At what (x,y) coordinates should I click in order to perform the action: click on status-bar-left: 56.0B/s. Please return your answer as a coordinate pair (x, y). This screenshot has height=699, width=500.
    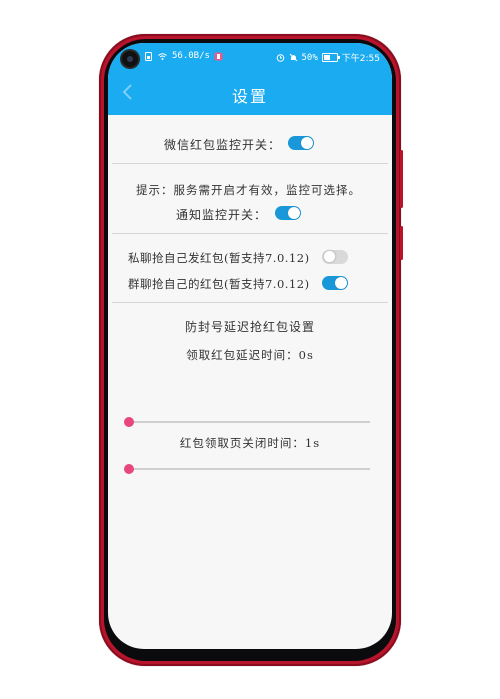
    Looking at the image, I should click on (183, 56).